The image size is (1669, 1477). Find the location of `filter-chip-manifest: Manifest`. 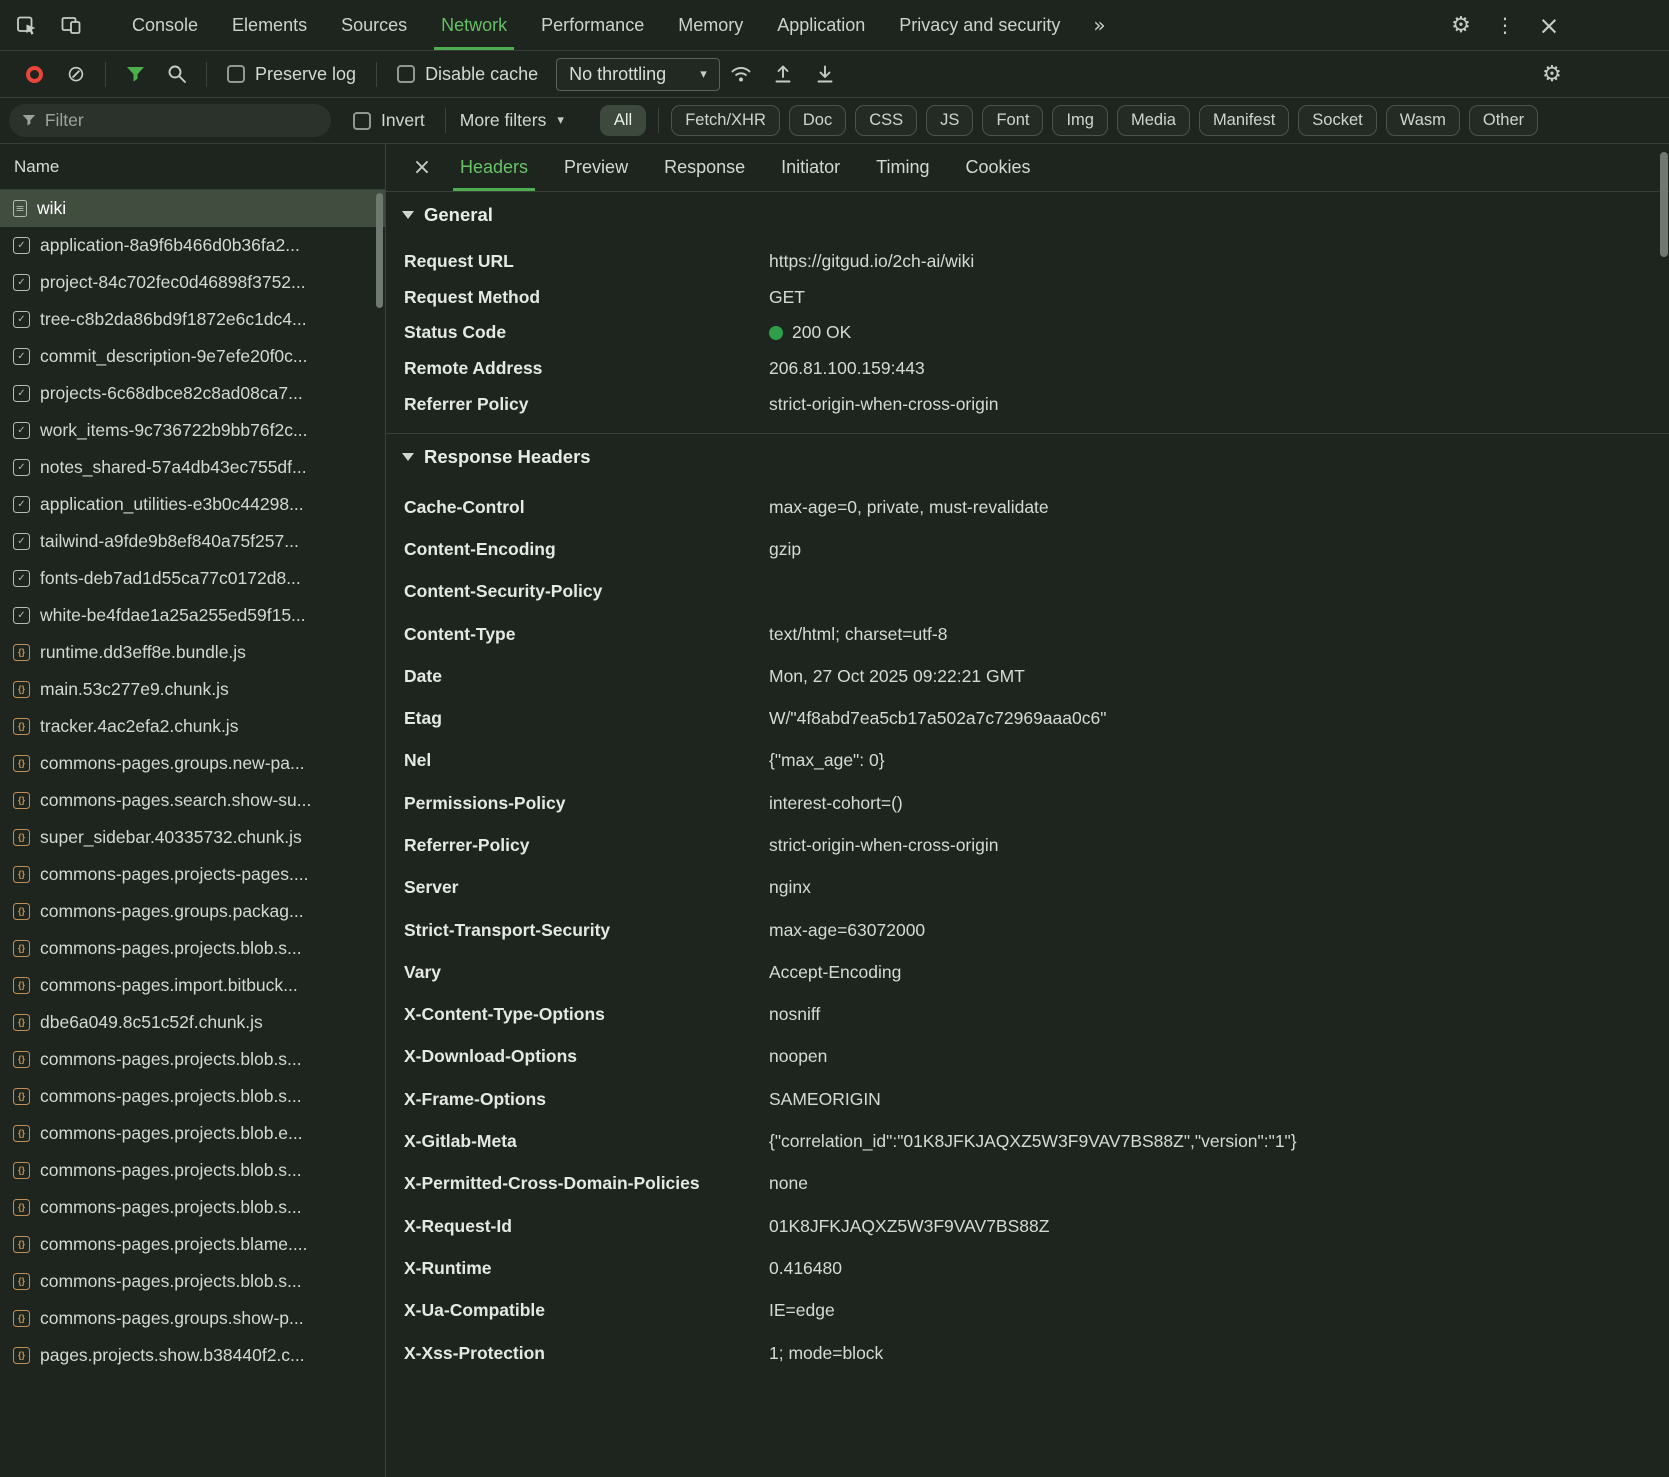

filter-chip-manifest: Manifest is located at coordinates (1244, 120).